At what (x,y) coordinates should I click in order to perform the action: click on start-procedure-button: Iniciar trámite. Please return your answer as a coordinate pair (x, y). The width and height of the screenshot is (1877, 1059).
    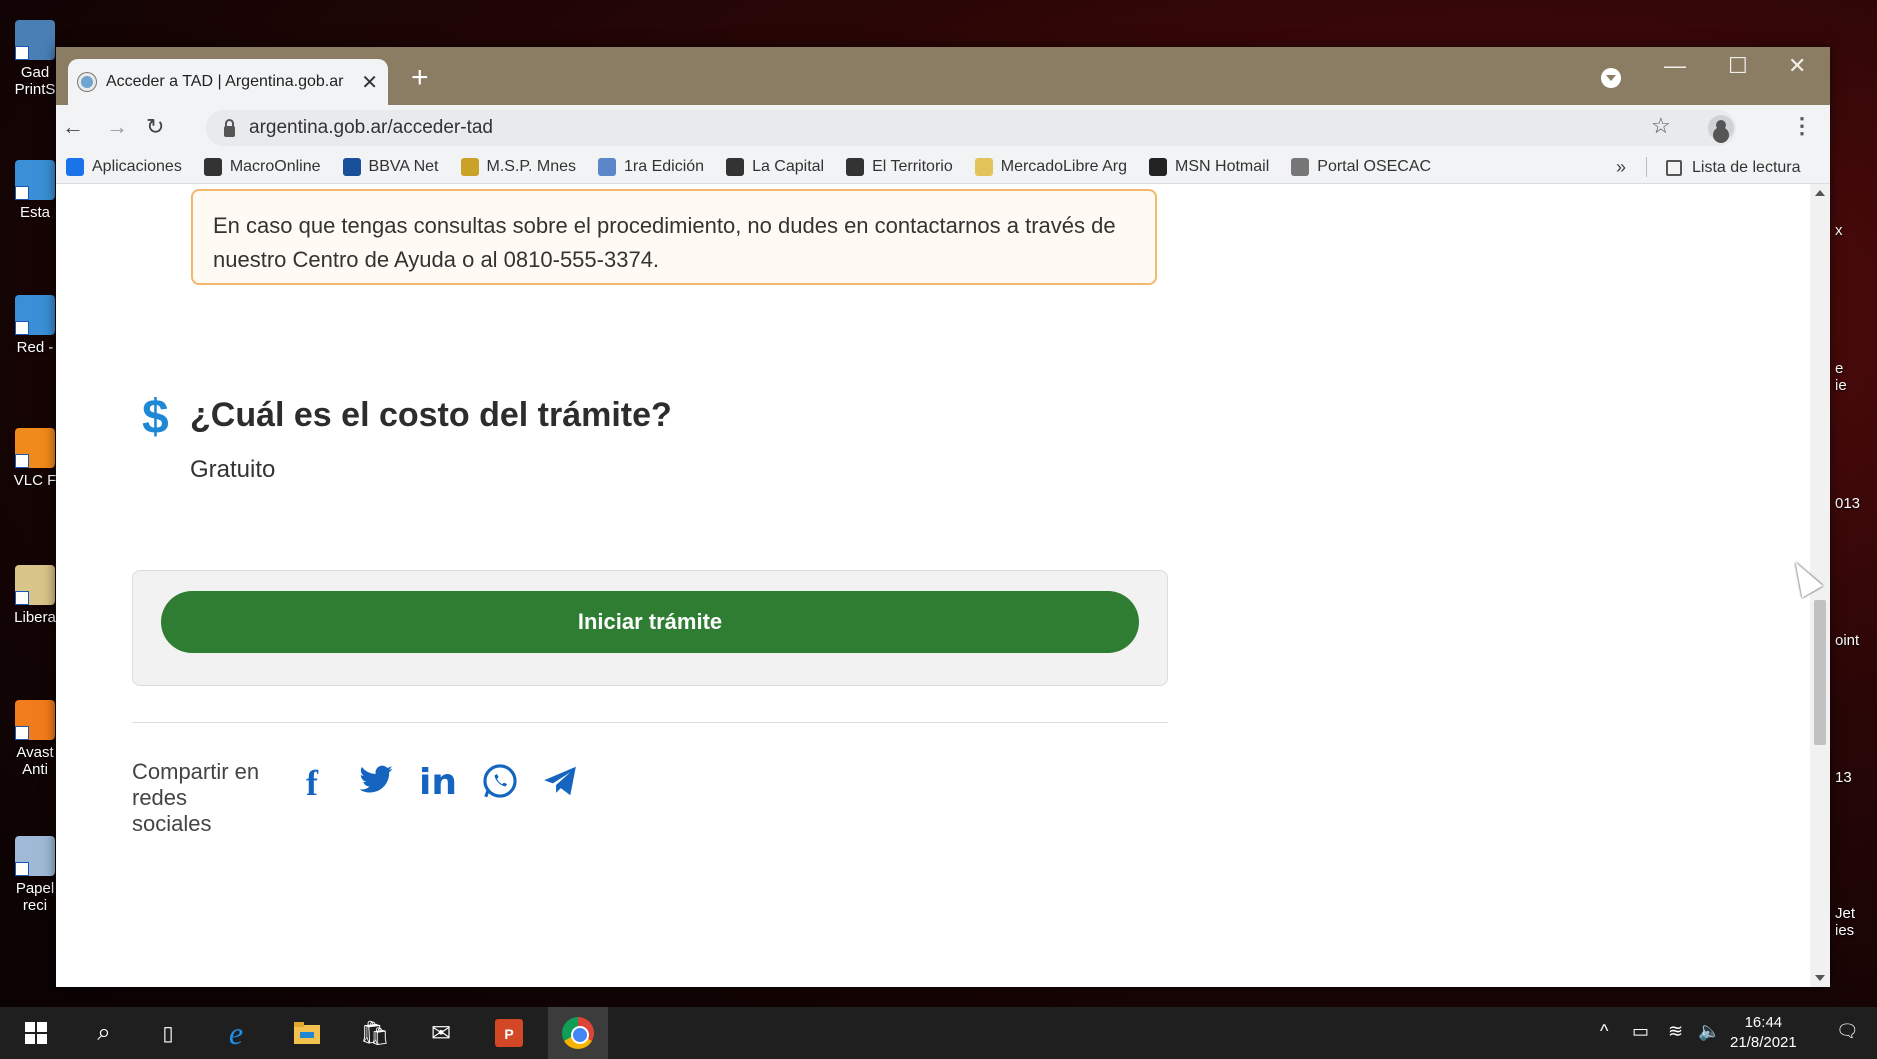
    Looking at the image, I should click on (650, 622).